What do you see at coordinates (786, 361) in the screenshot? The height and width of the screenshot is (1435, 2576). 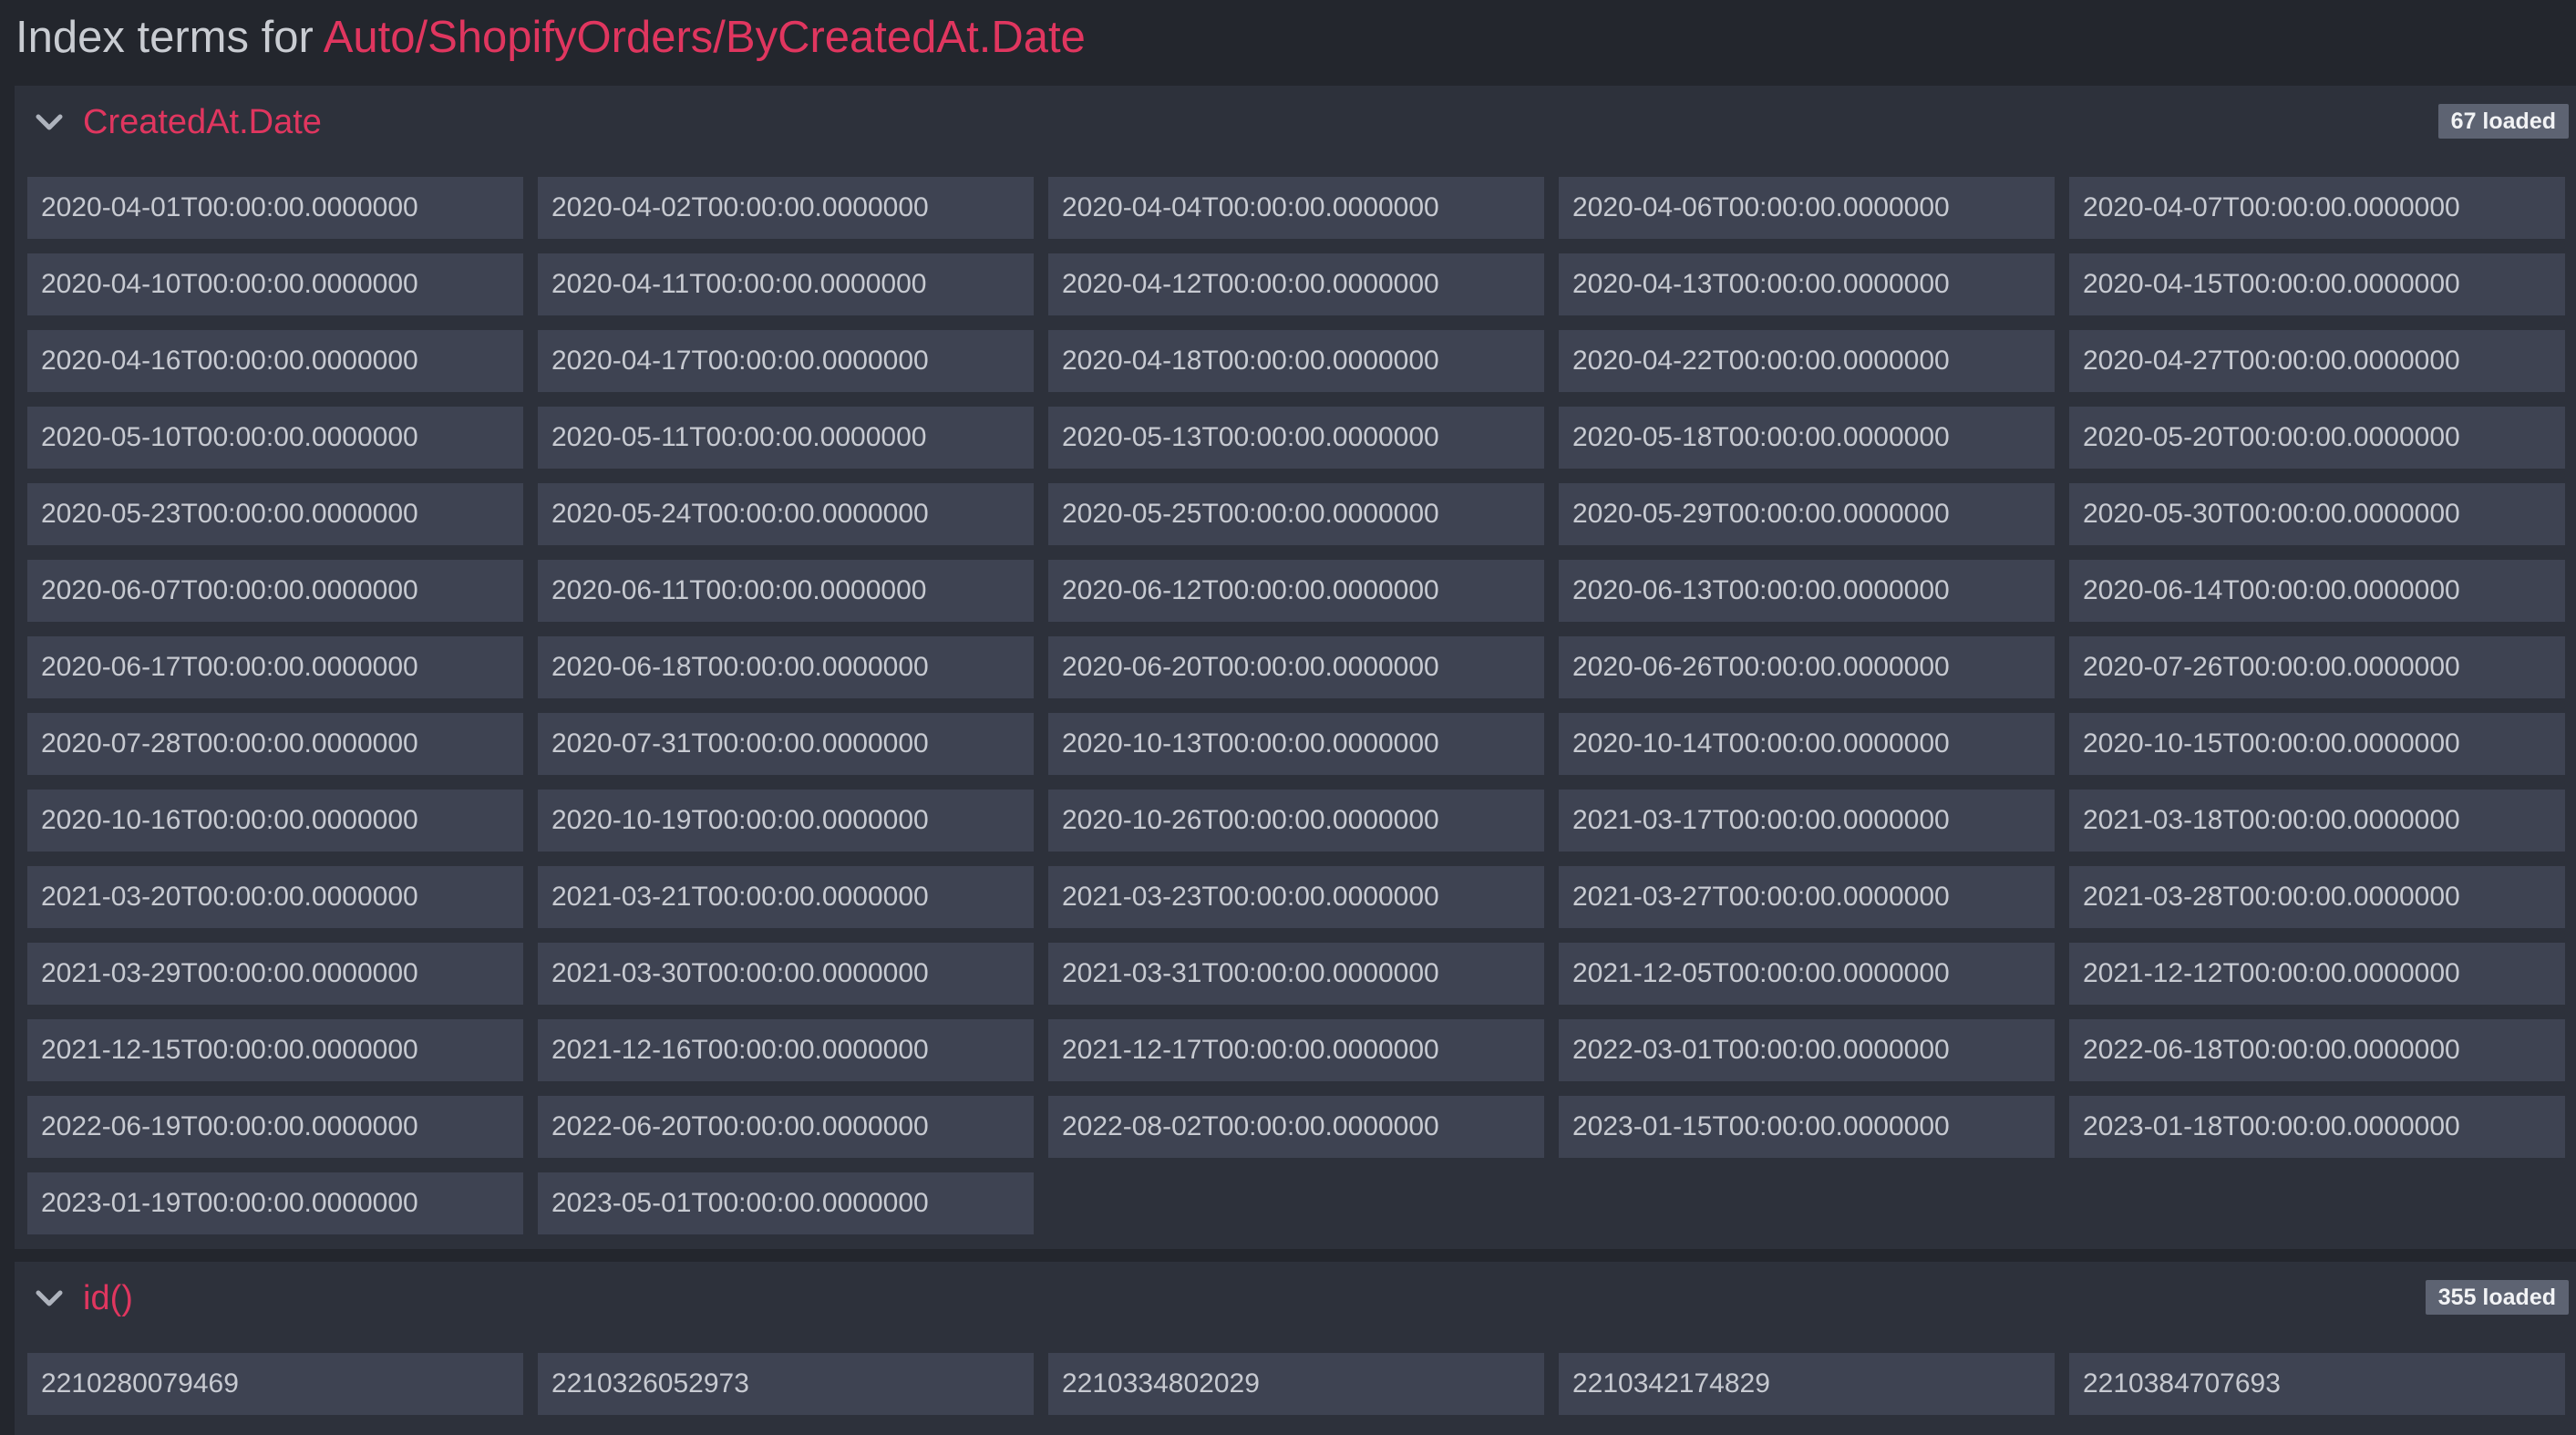 I see `index-term: 2020-04-17T00:00:00.0000000` at bounding box center [786, 361].